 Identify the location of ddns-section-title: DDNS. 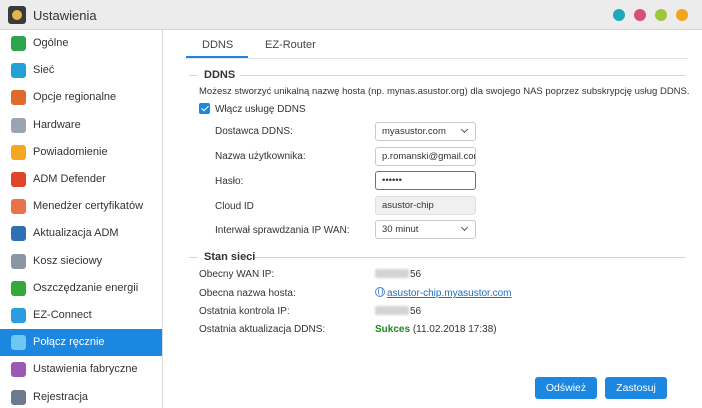
(220, 75).